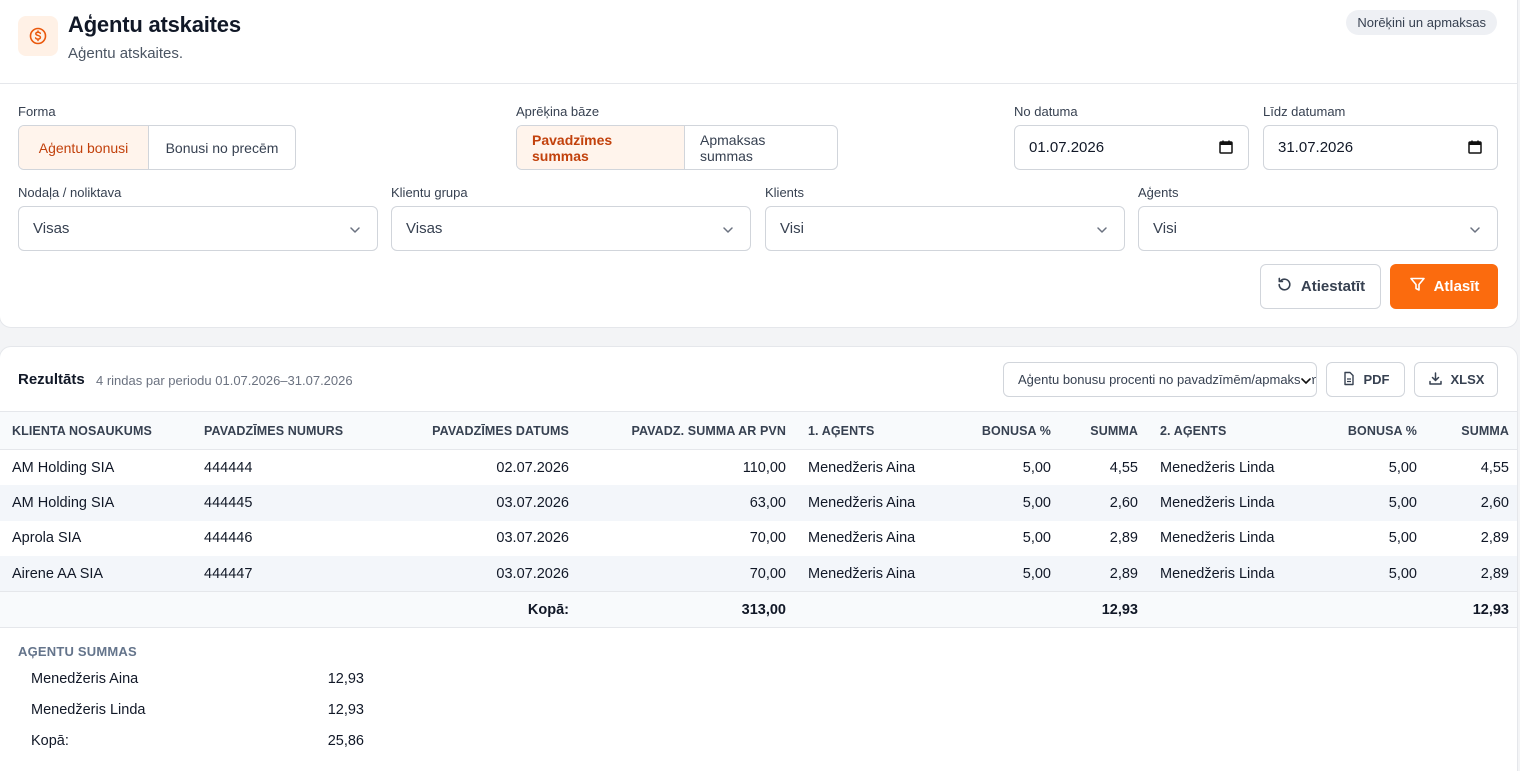 Image resolution: width=1520 pixels, height=771 pixels. Describe the element at coordinates (1333, 286) in the screenshot. I see `reset-button-label: Atiestatīt` at that location.